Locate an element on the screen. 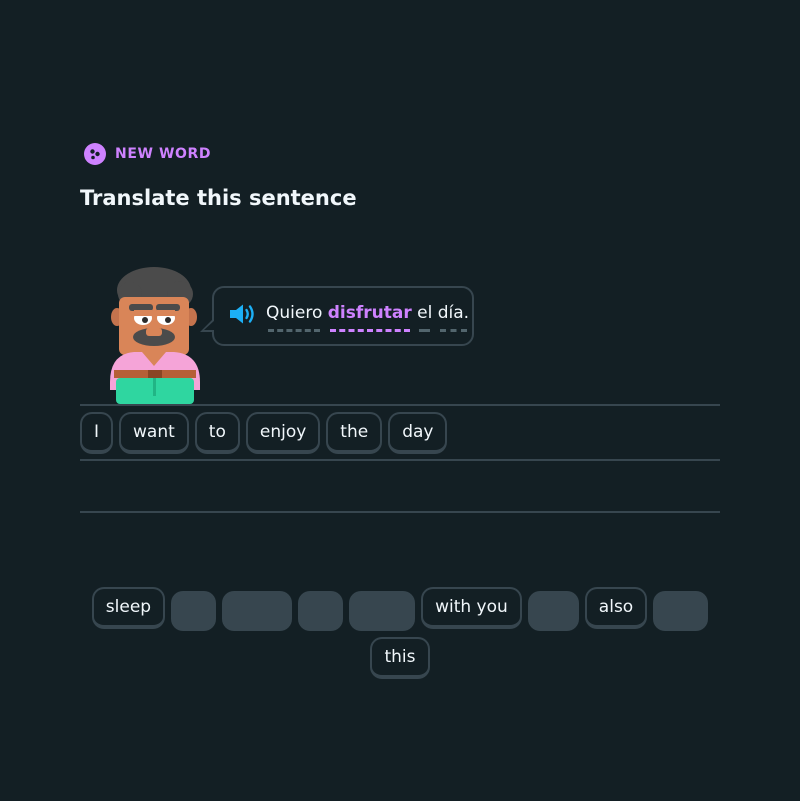 The width and height of the screenshot is (800, 801). word-bank-tile: with you is located at coordinates (471, 608).